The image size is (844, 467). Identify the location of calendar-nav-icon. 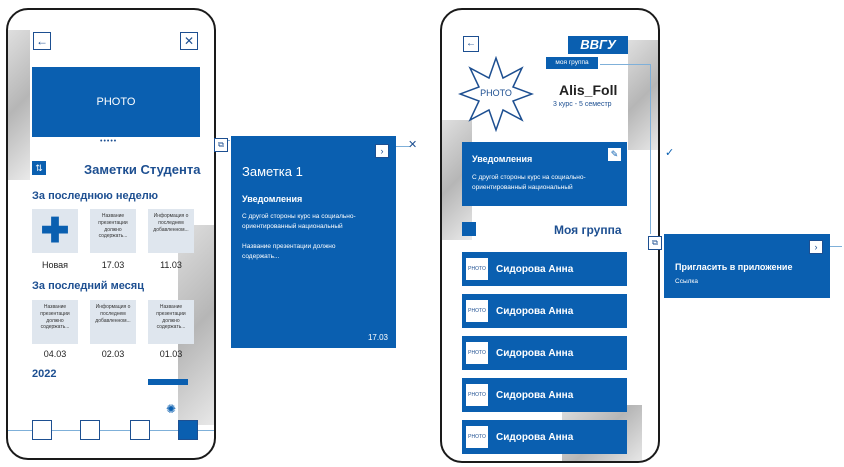
(90, 430).